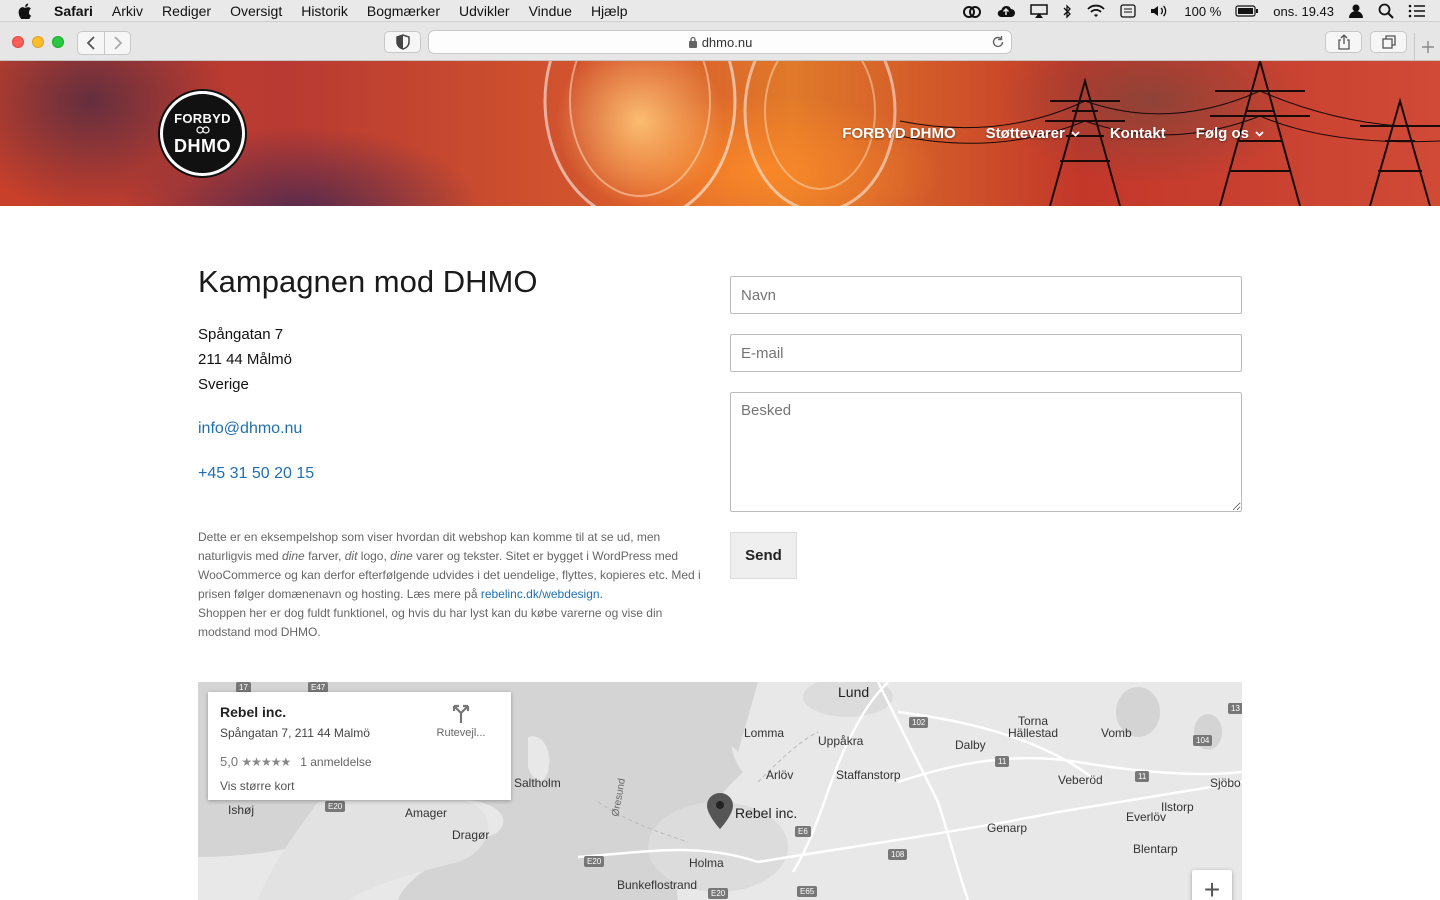 This screenshot has width=1440, height=900. Describe the element at coordinates (1033, 727) in the screenshot. I see `map-place-torna-hallestad: Torna Hällestad` at that location.